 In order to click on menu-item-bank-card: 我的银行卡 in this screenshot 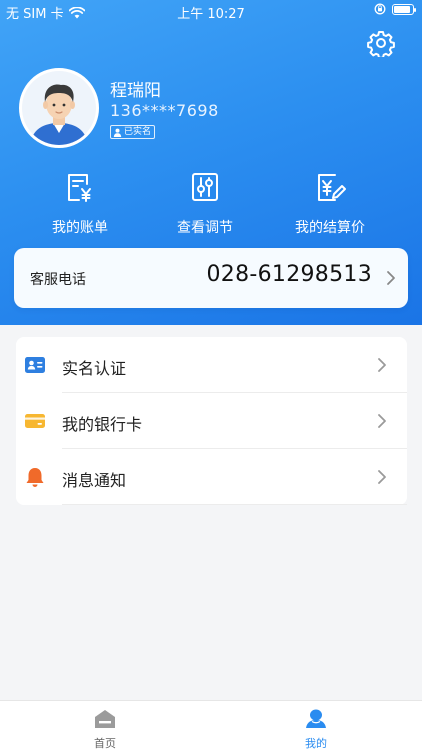, I will do `click(211, 421)`.